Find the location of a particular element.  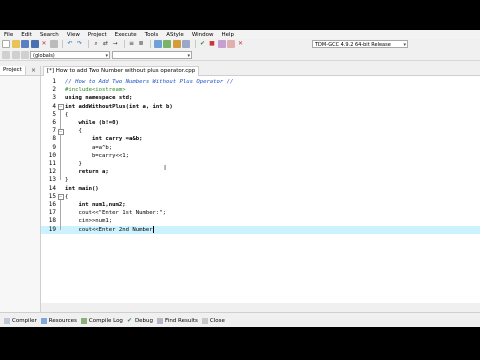

code-text: cout<<Enter 2nd Number is located at coordinates (109, 229).